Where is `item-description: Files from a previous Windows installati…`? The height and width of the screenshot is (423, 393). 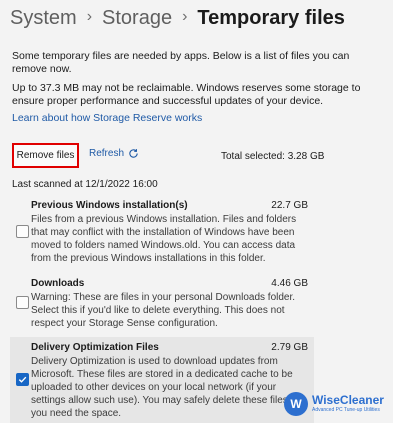 item-description: Files from a previous Windows installati… is located at coordinates (164, 239).